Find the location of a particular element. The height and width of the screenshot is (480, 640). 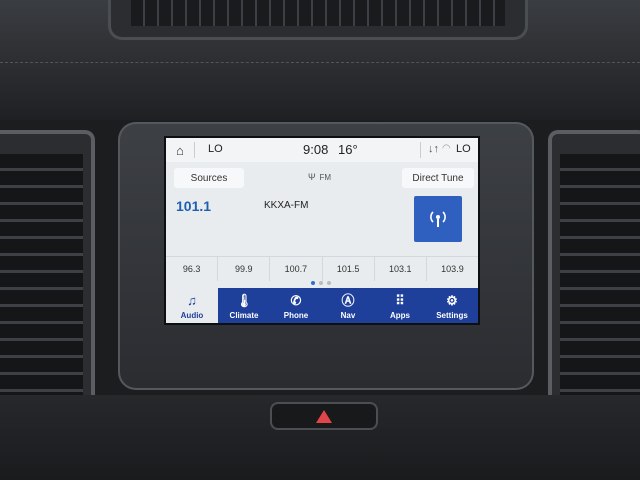

preset-button: 103.1 is located at coordinates (401, 269).